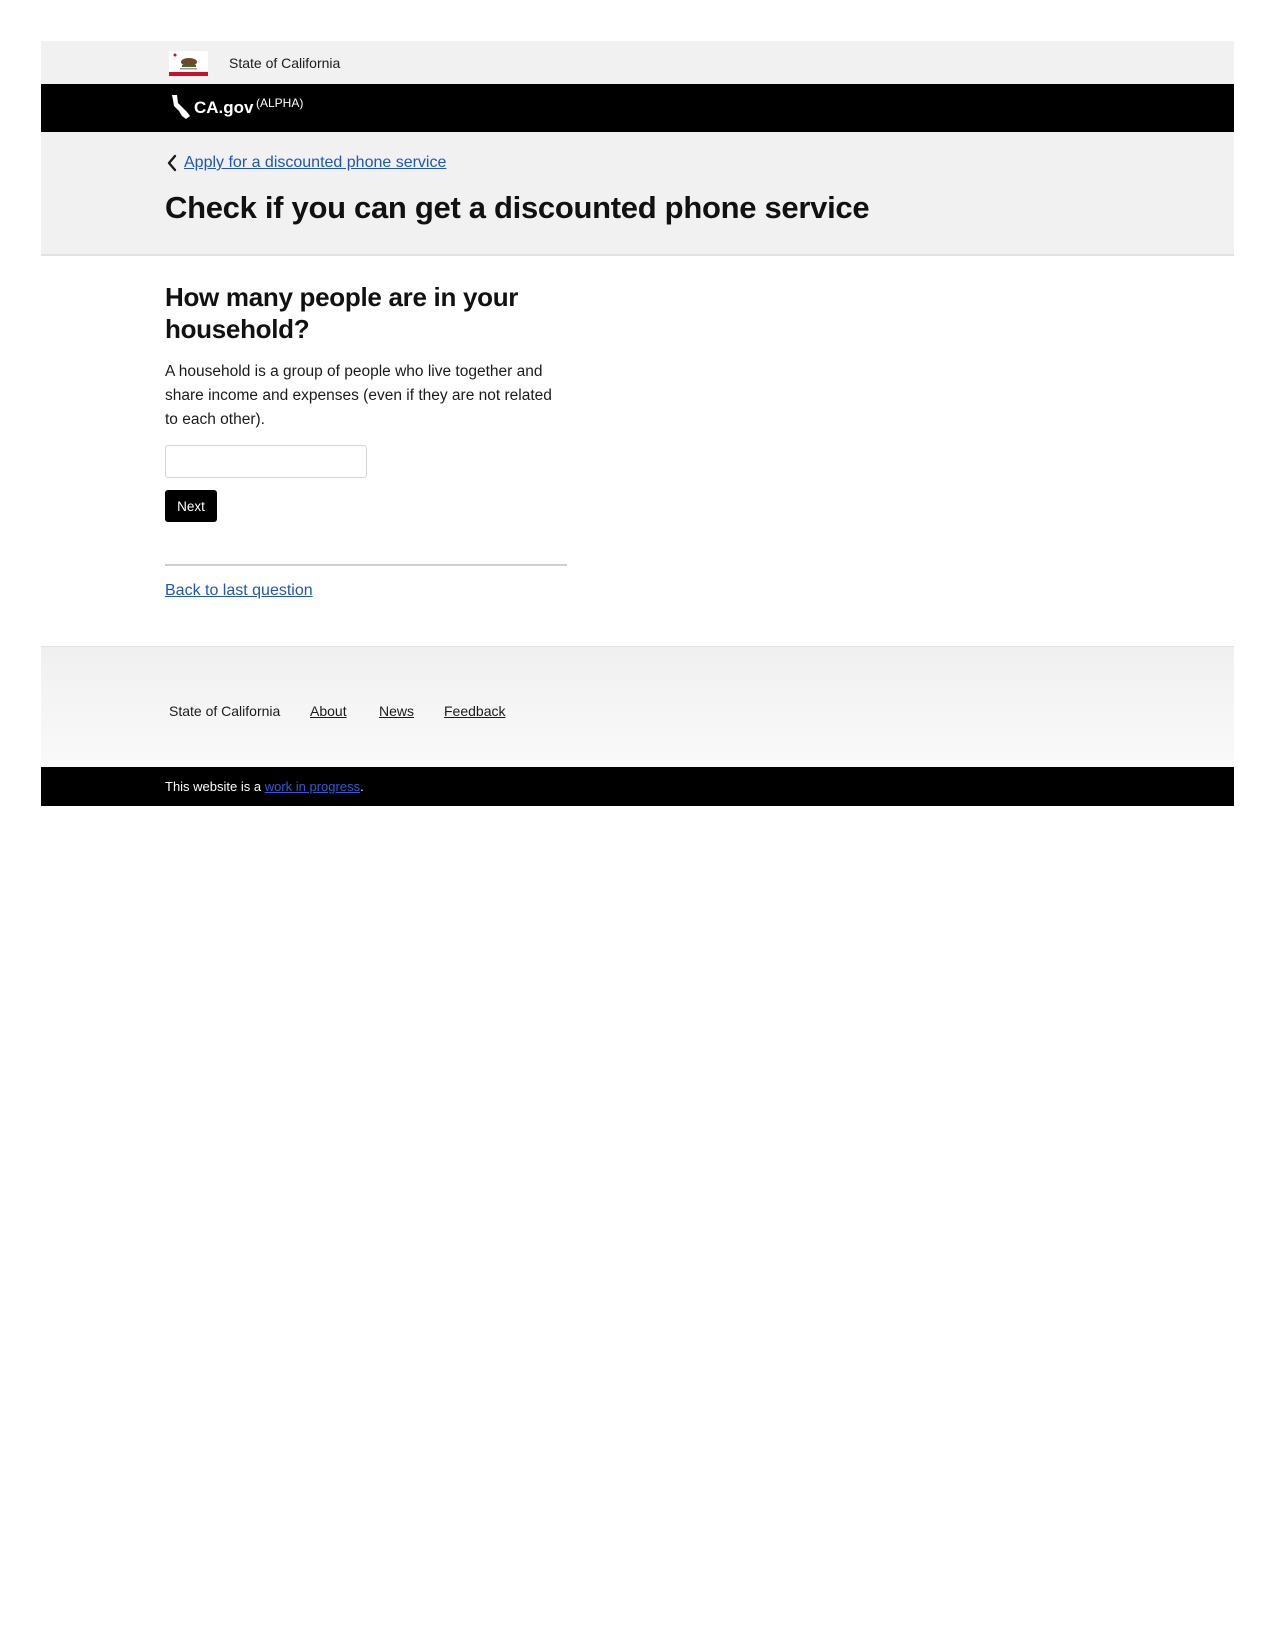 The image size is (1275, 1650). I want to click on breadcrumb-link: Apply for a discounted phone service, so click(315, 163).